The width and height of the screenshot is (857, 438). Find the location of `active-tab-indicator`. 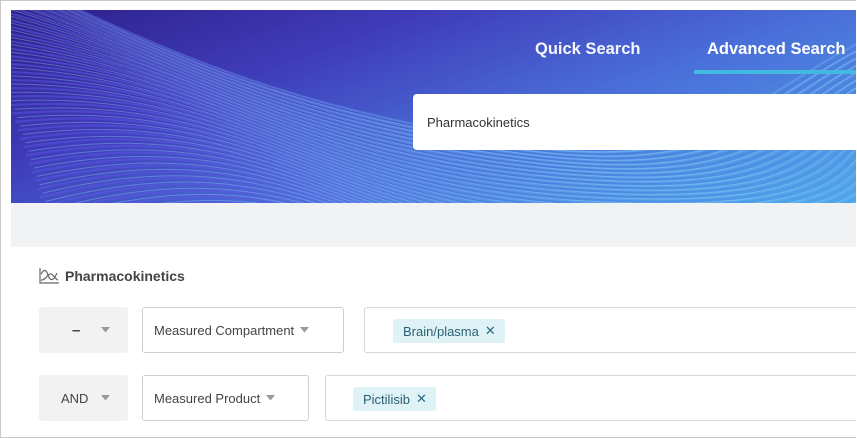

active-tab-indicator is located at coordinates (775, 72).